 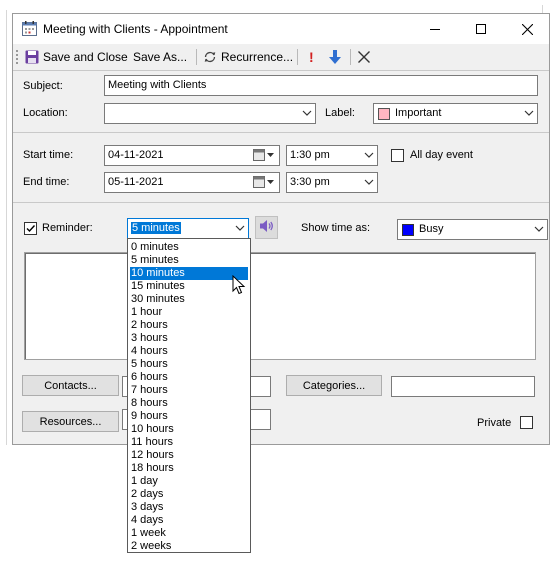 I want to click on high-importance-button: !, so click(x=311, y=57).